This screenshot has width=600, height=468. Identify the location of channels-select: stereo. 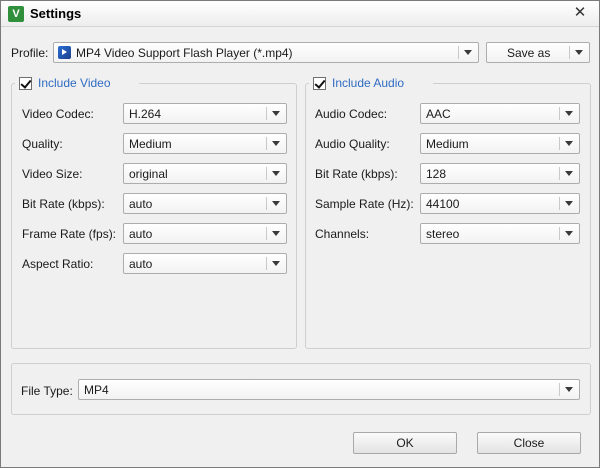
(500, 233).